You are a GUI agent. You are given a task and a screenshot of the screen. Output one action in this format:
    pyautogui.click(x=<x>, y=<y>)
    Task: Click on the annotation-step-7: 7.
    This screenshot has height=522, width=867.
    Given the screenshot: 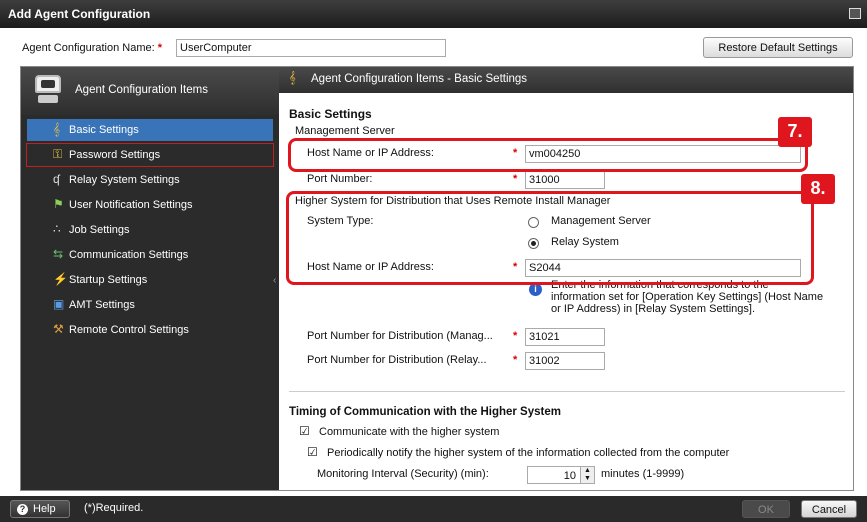 What is the action you would take?
    pyautogui.click(x=795, y=132)
    